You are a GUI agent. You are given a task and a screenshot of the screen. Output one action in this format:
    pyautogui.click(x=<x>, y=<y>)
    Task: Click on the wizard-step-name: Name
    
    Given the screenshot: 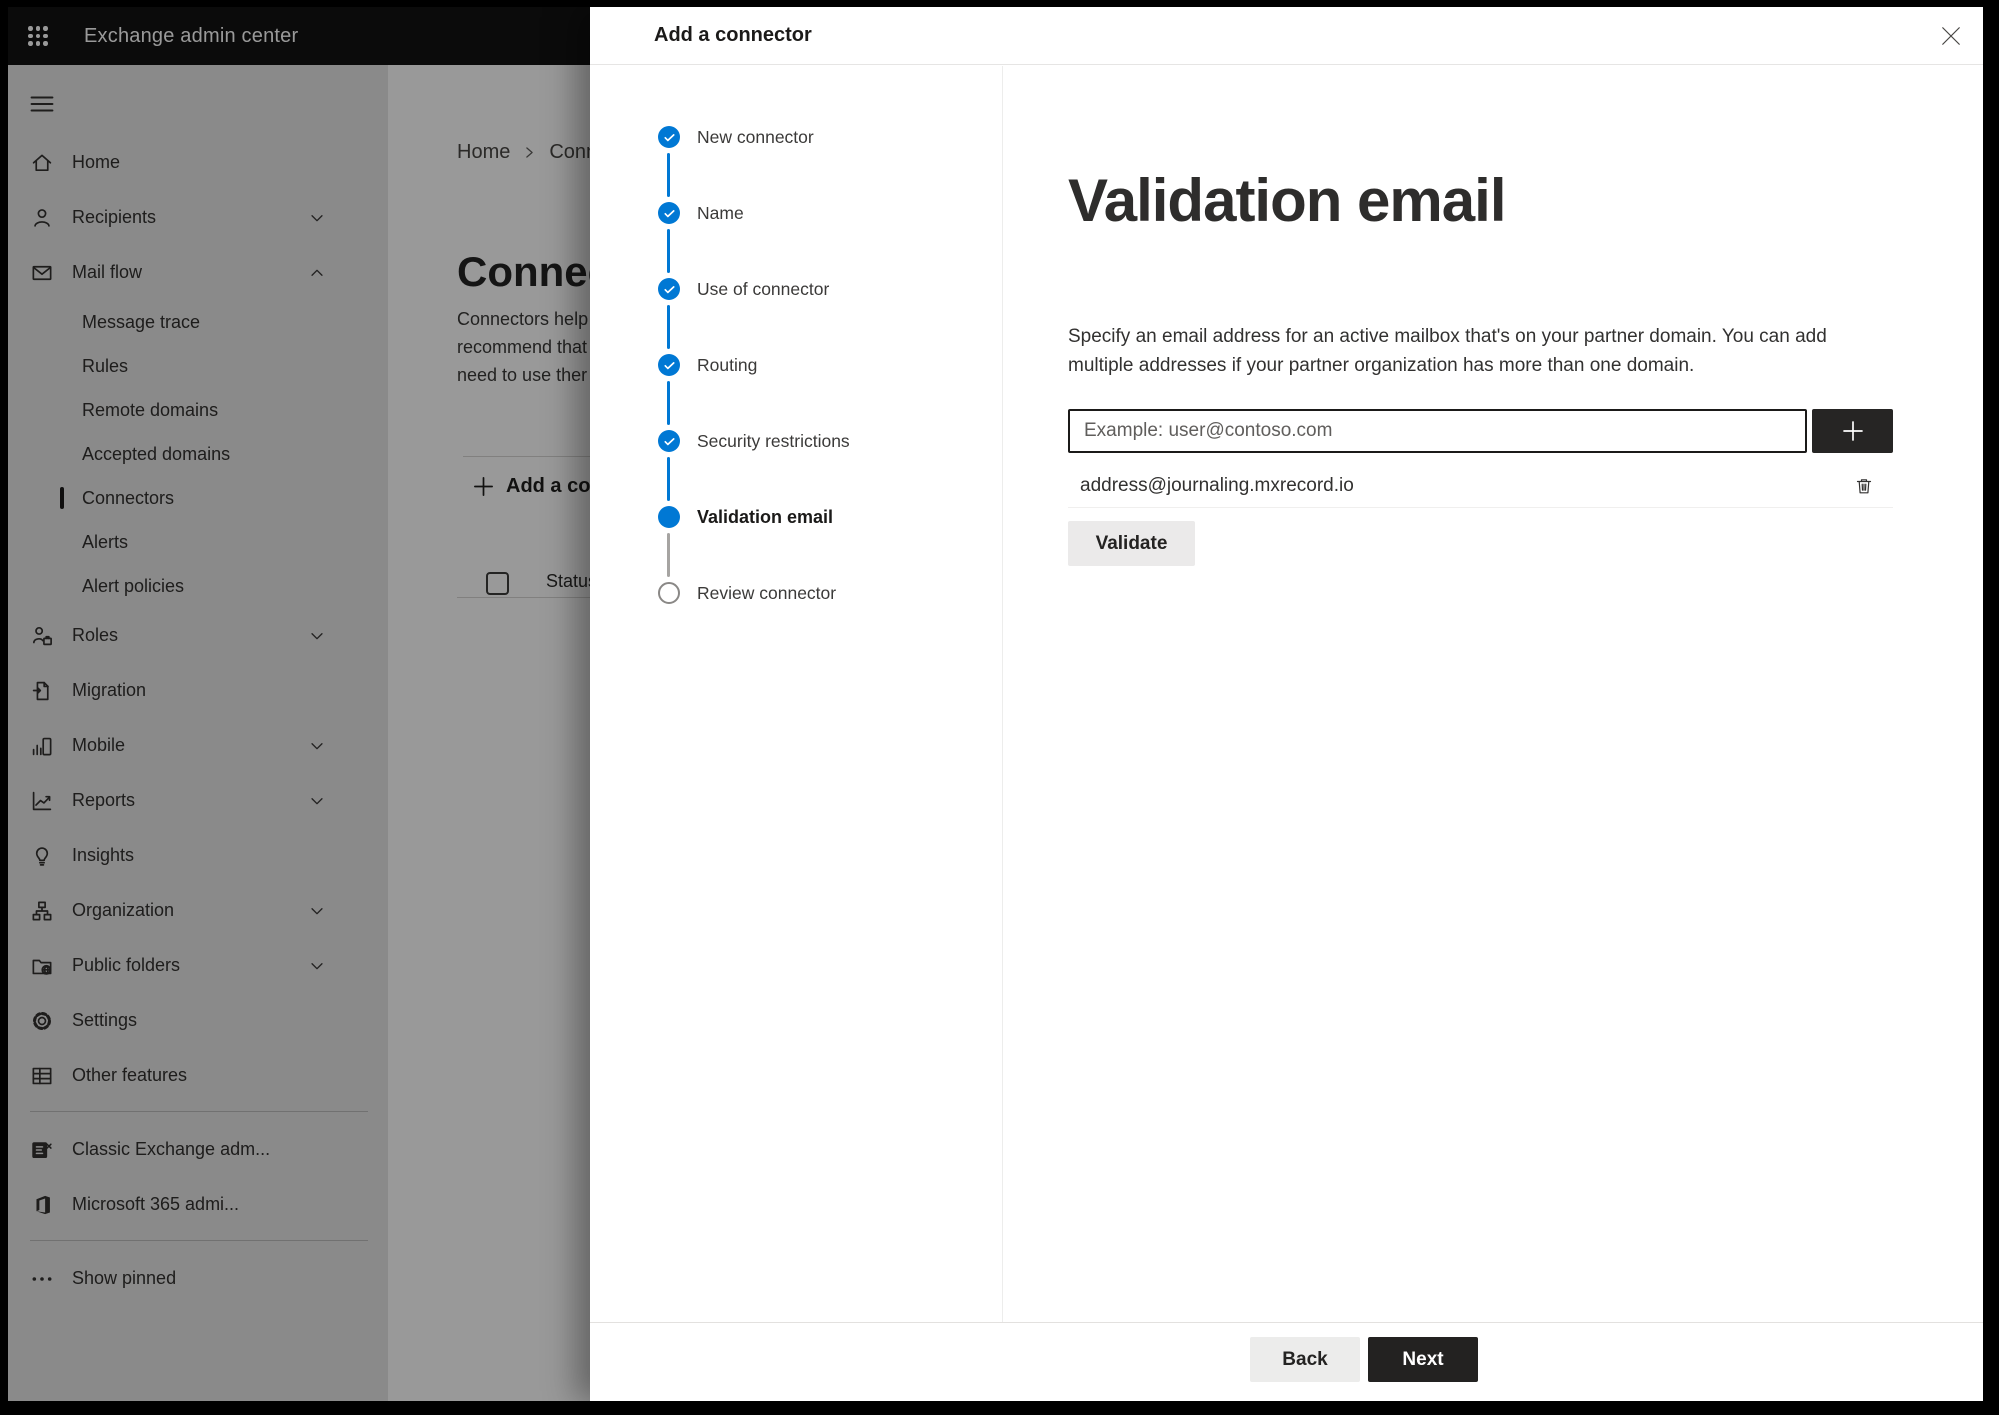 What is the action you would take?
    pyautogui.click(x=796, y=202)
    